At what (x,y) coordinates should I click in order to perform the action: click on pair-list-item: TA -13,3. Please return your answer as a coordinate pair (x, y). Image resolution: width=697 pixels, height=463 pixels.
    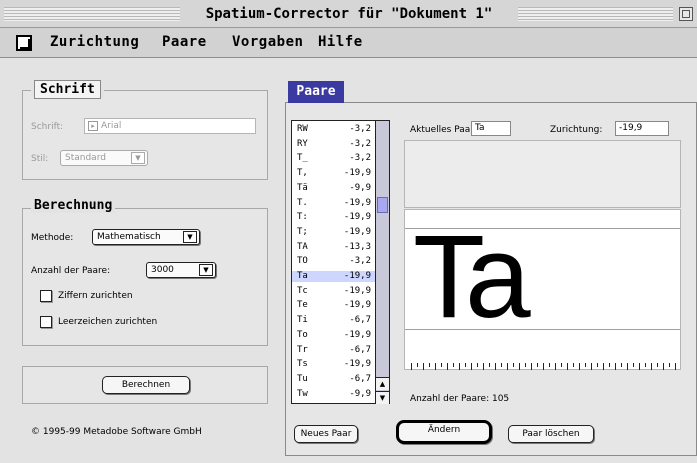
    Looking at the image, I should click on (333, 247).